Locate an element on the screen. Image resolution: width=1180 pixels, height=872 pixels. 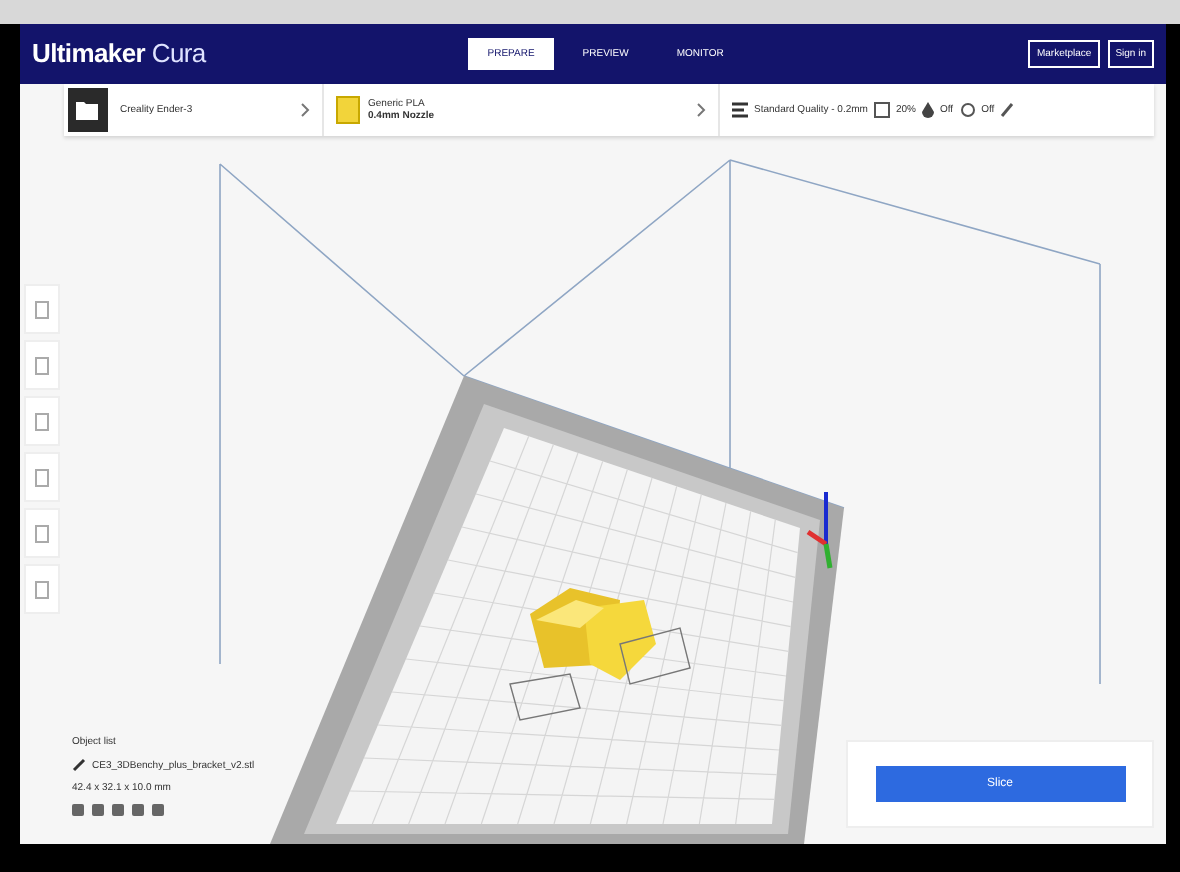
app-logo: Ultimaker Cura is located at coordinates (119, 53).